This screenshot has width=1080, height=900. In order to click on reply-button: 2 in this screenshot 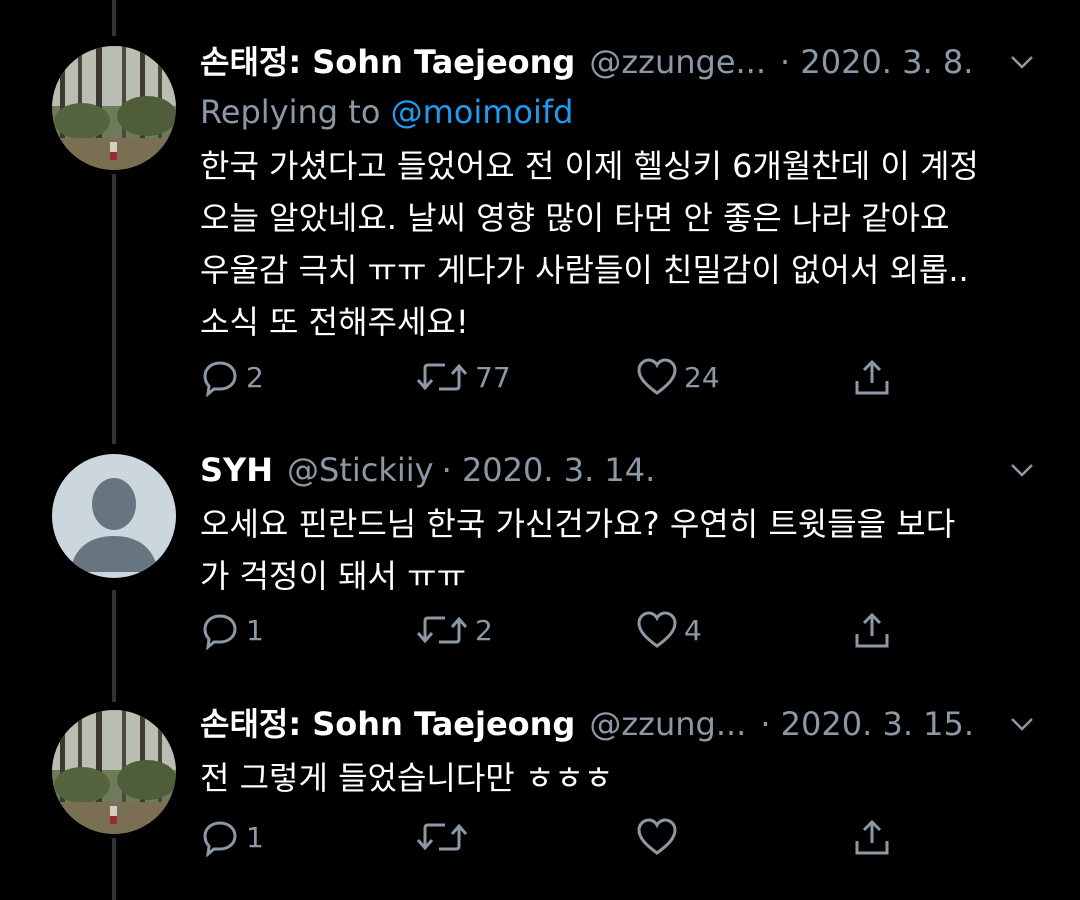, I will do `click(232, 377)`.